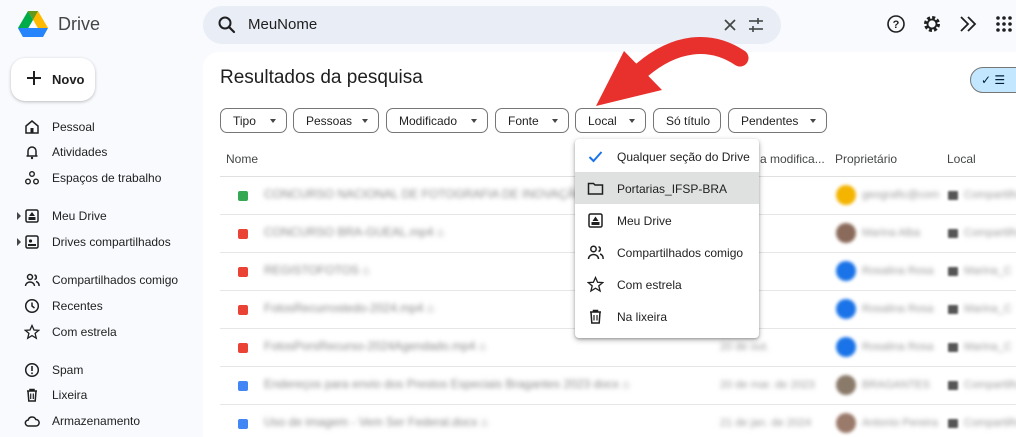 The image size is (1016, 437). What do you see at coordinates (79, 216) in the screenshot?
I see `sidebar-item-label: Meu Drive` at bounding box center [79, 216].